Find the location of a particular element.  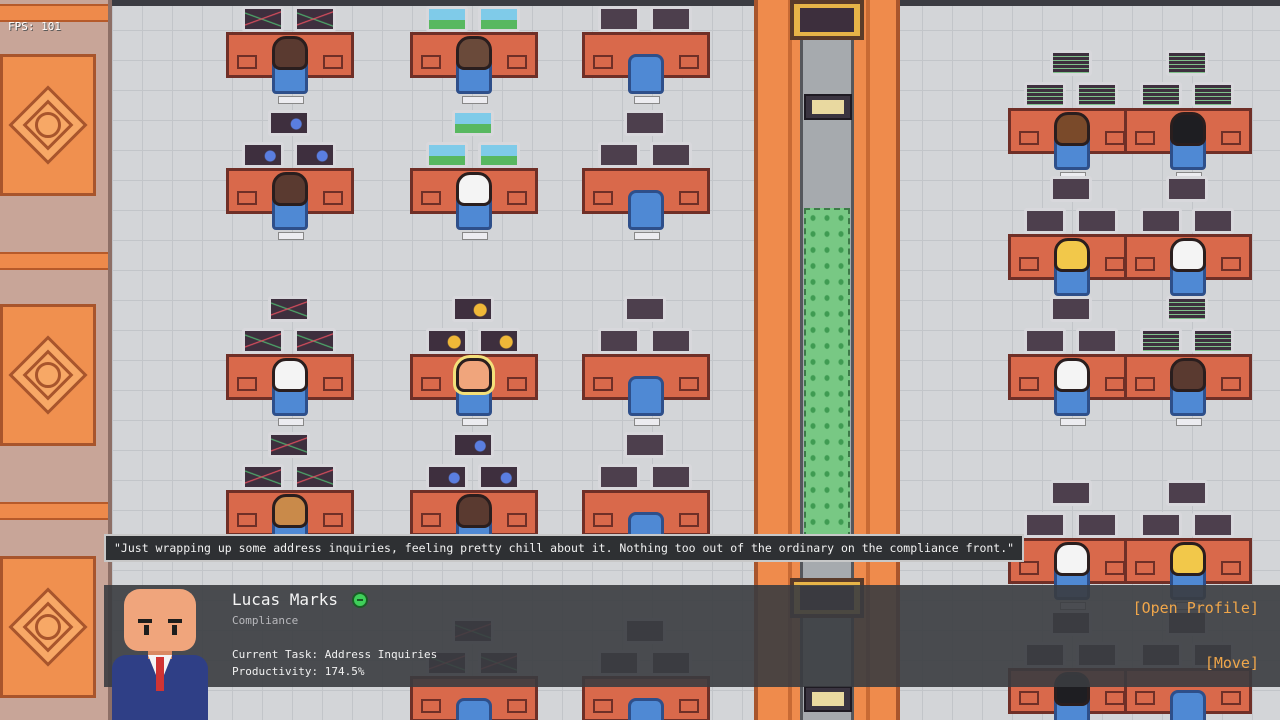

left-wall is located at coordinates (56, 360).